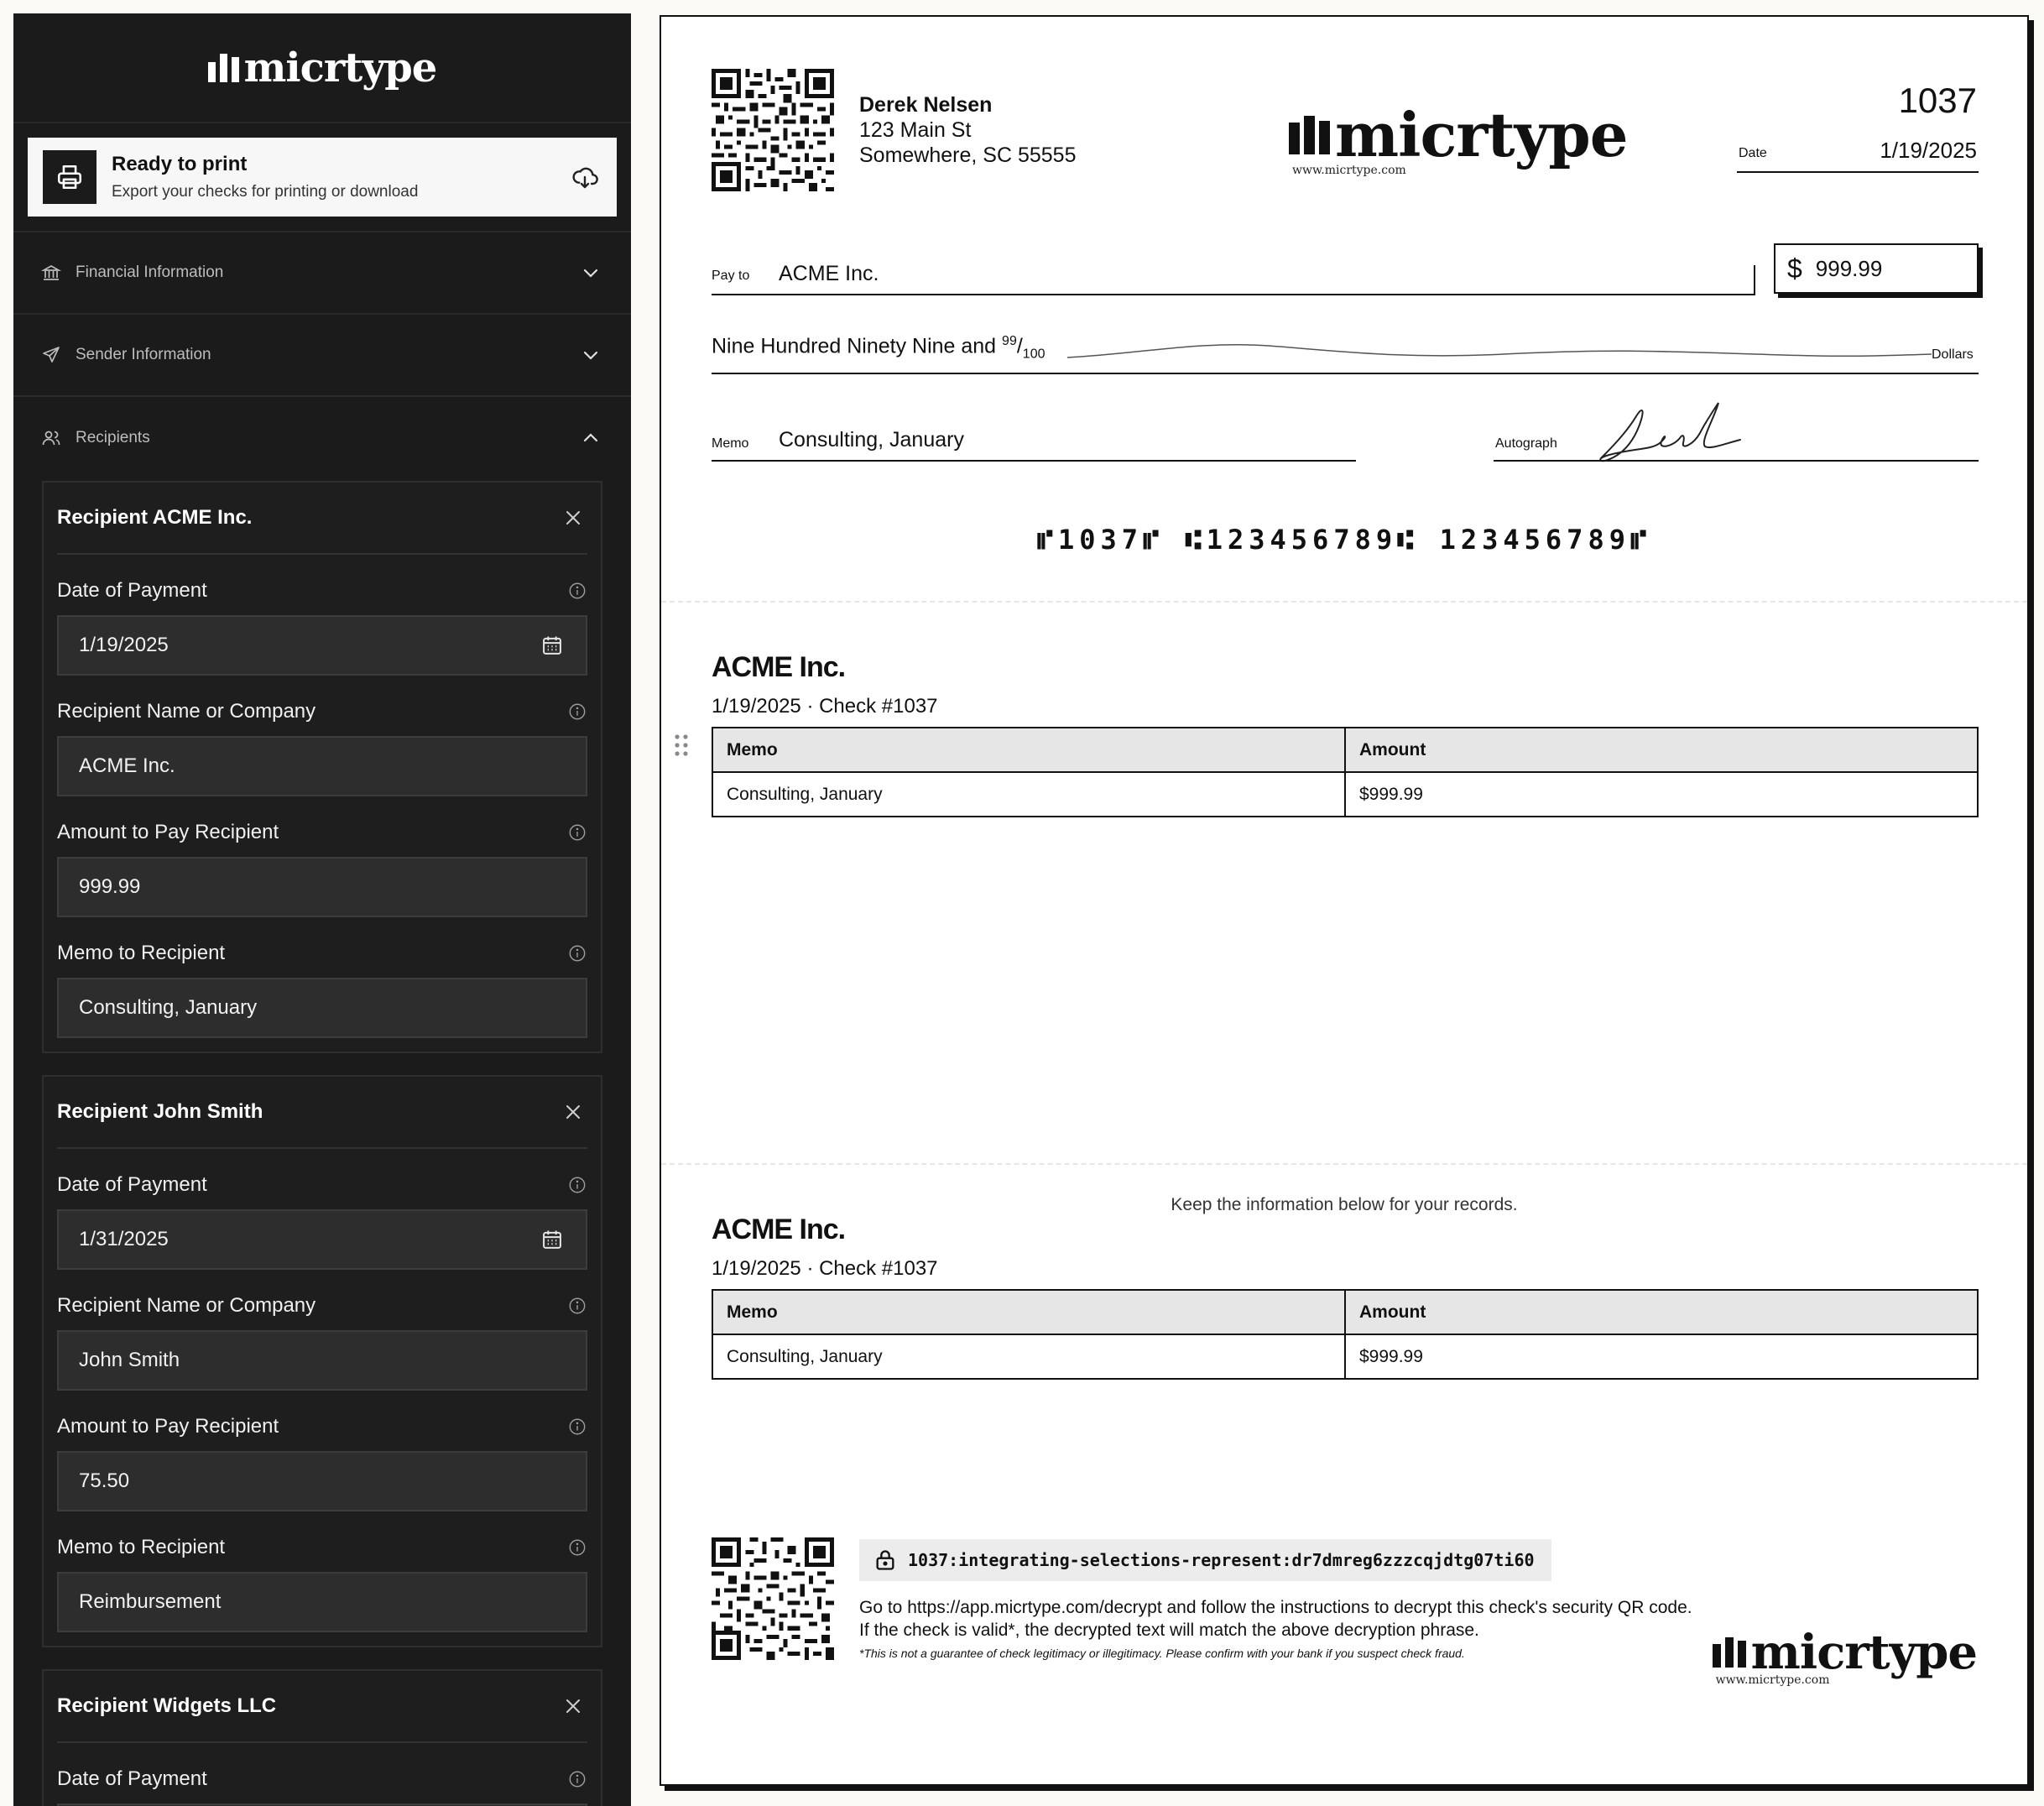 The height and width of the screenshot is (1806, 2044). I want to click on printer-icon, so click(69, 177).